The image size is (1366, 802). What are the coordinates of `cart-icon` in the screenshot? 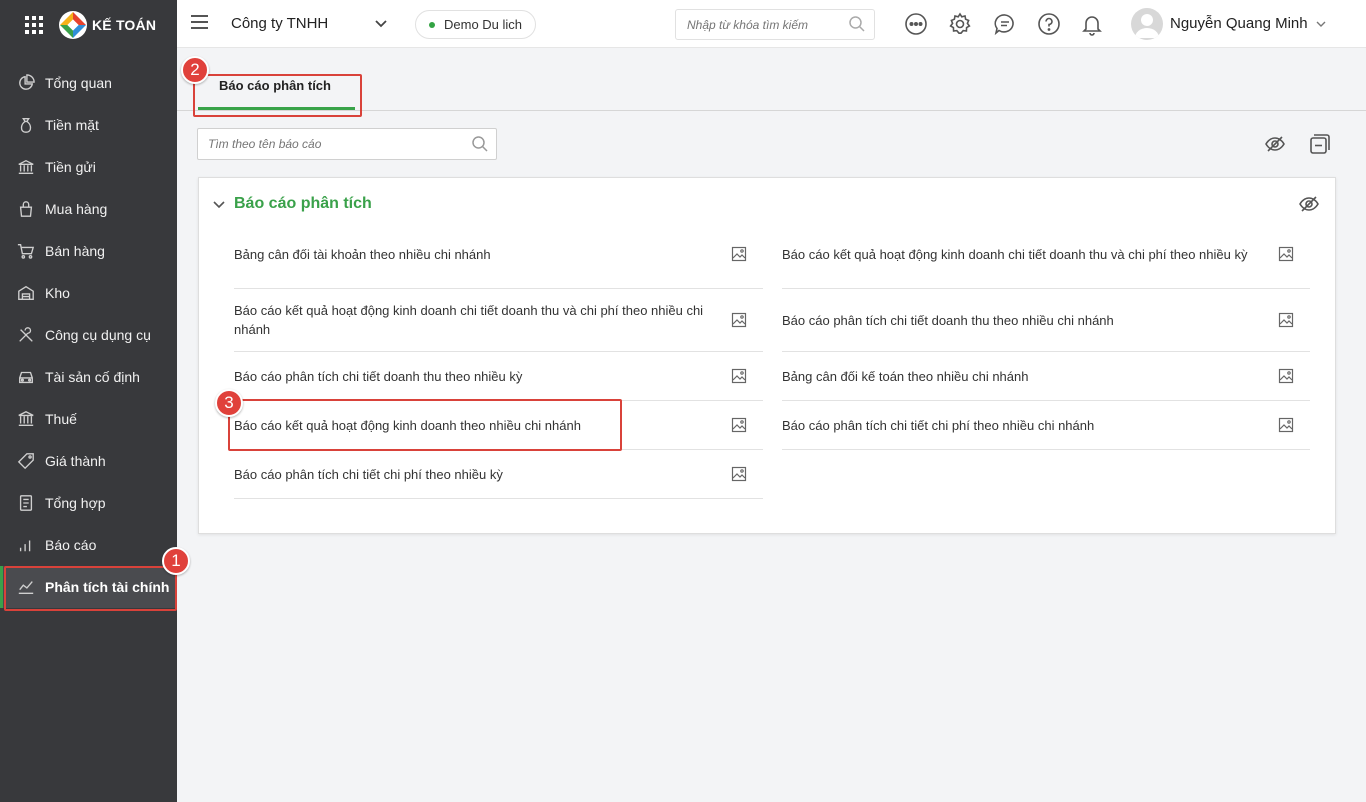 It's located at (26, 251).